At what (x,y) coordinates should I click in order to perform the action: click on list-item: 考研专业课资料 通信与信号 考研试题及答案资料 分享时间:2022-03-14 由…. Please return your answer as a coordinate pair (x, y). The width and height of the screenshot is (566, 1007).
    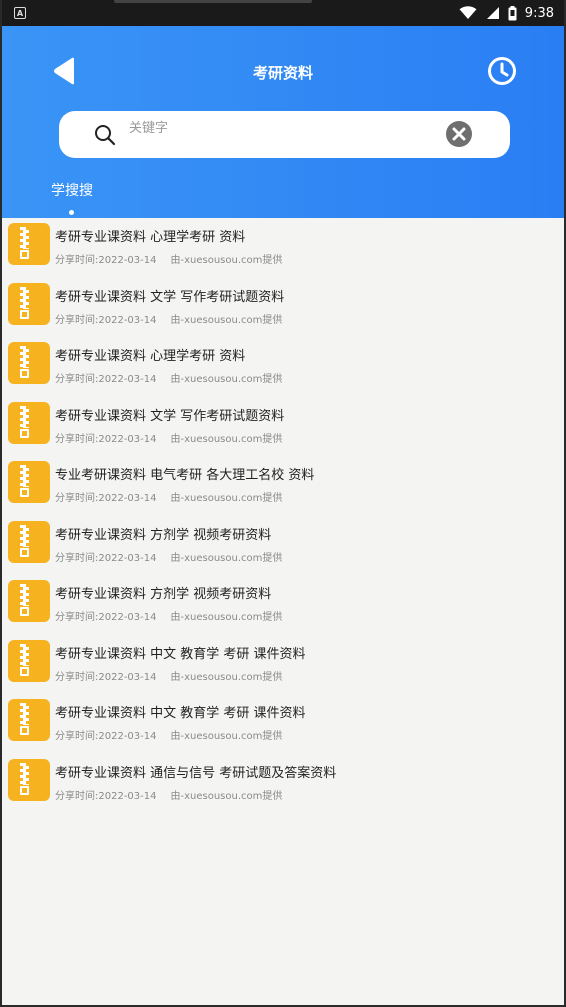
    Looking at the image, I should click on (283, 784).